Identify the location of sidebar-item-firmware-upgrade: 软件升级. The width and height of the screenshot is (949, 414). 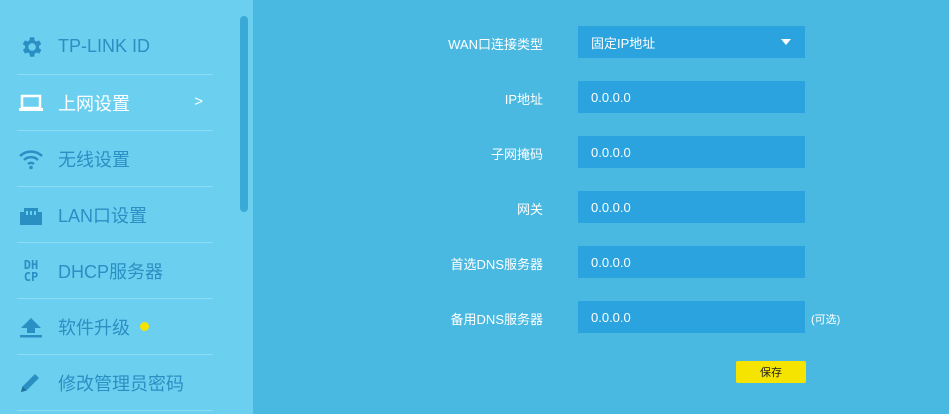
(115, 327).